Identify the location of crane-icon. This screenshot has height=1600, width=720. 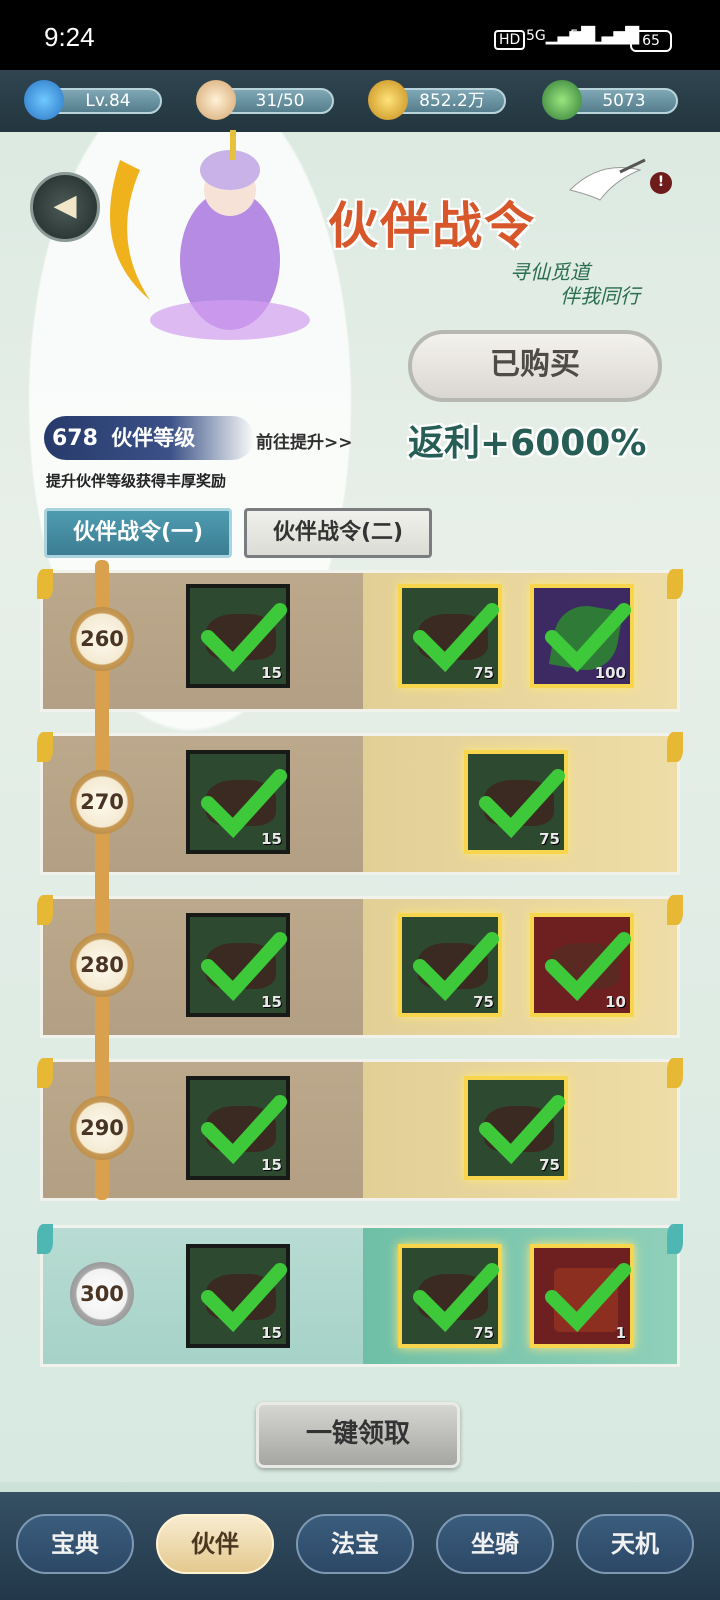
(607, 179).